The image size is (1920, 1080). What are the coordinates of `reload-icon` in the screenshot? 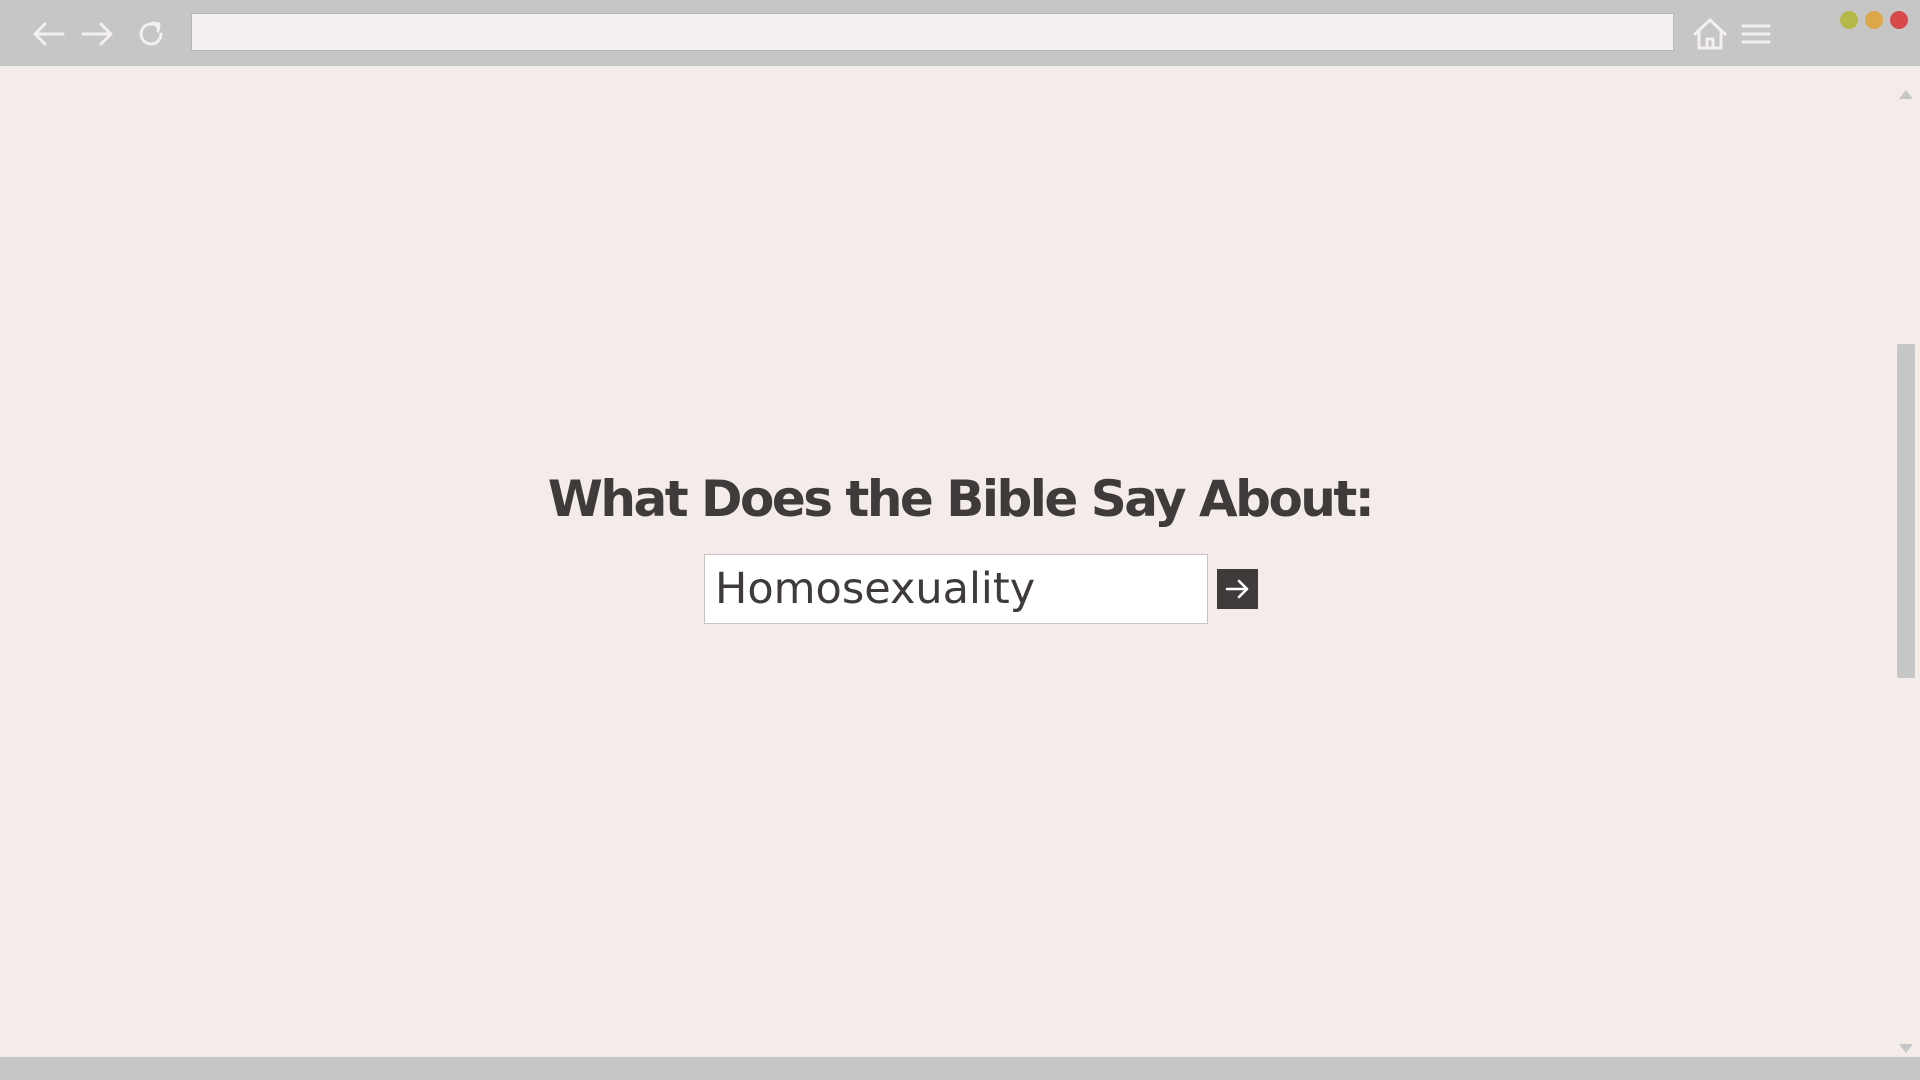 It's located at (151, 33).